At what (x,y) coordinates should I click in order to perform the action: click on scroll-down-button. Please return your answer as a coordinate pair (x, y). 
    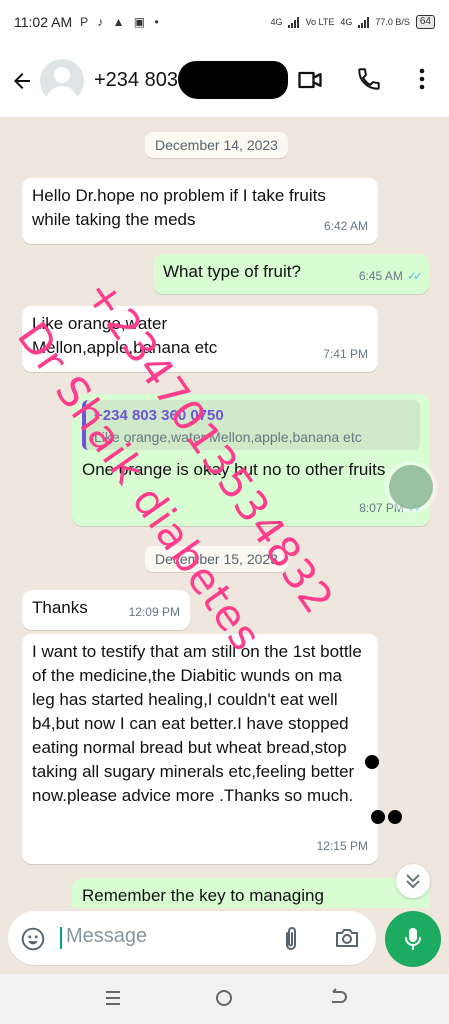
    Looking at the image, I should click on (413, 881).